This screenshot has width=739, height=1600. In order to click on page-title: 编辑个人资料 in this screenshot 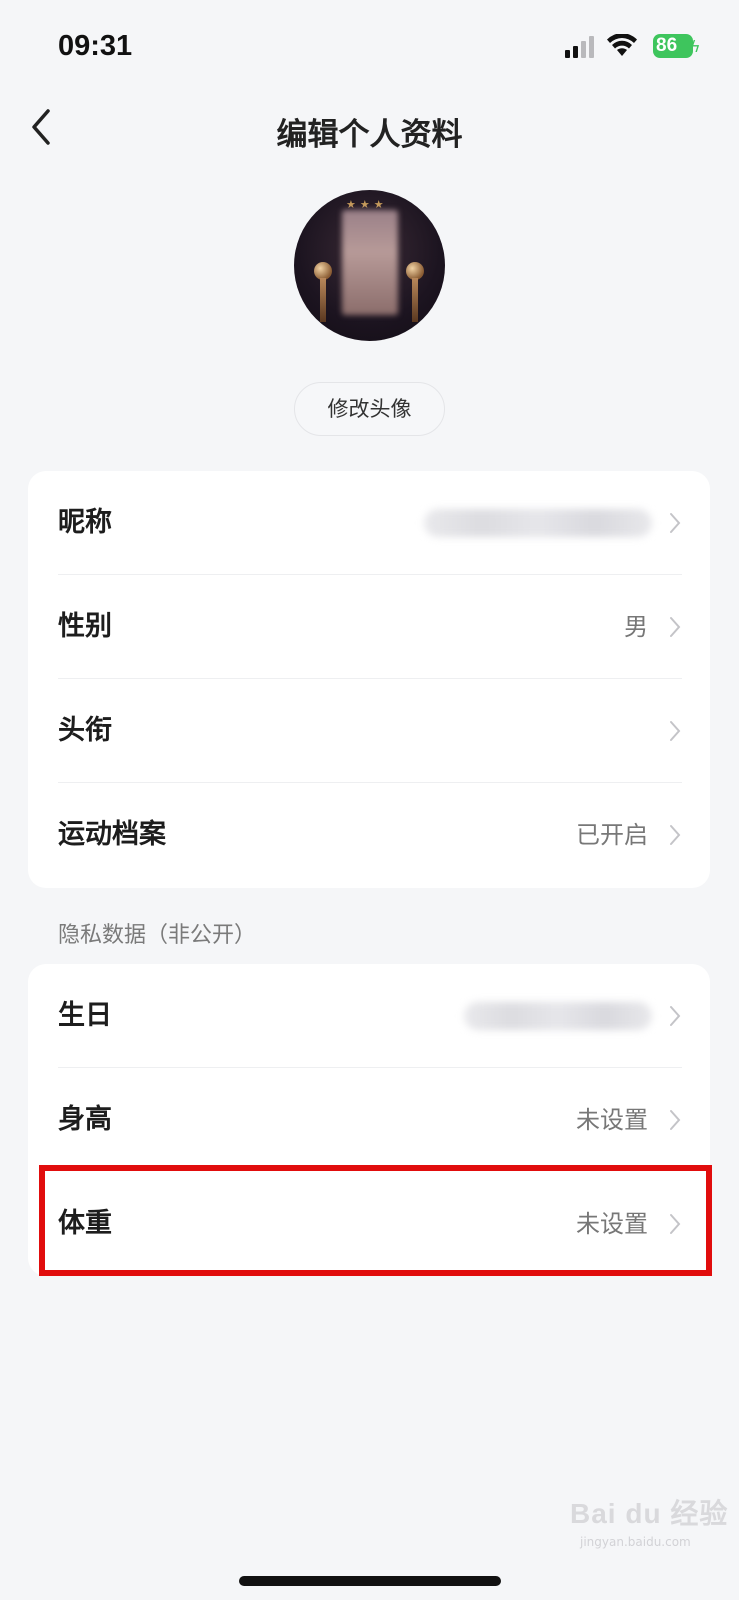, I will do `click(369, 135)`.